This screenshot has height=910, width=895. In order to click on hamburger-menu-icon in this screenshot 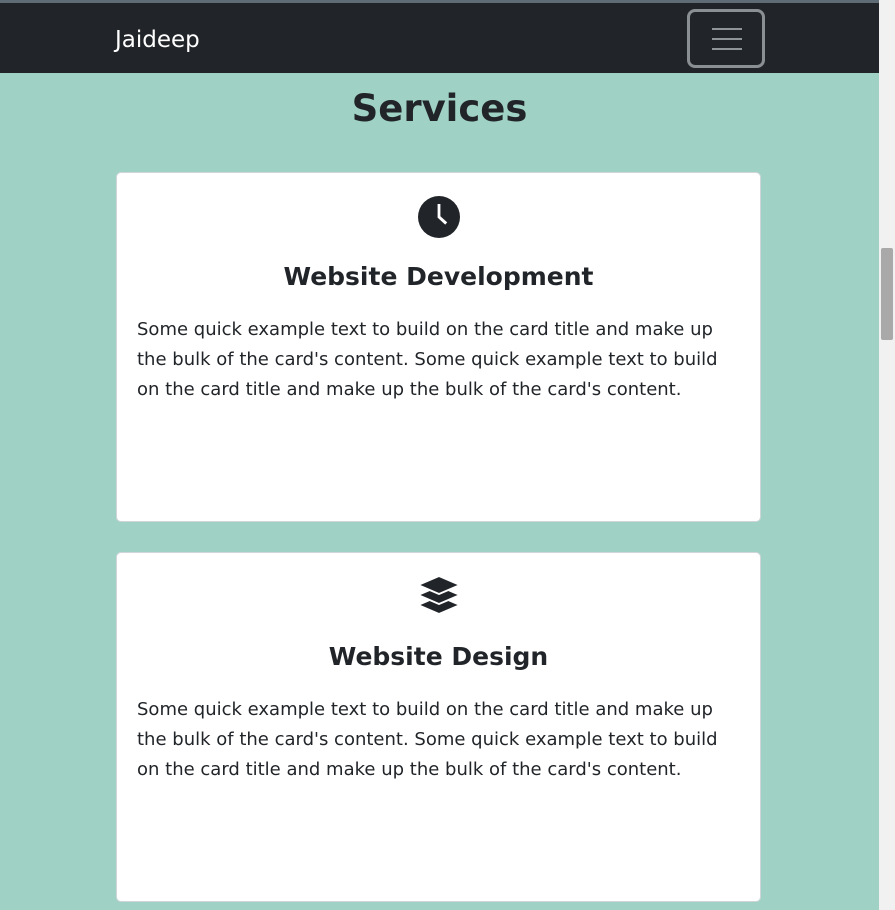, I will do `click(727, 39)`.